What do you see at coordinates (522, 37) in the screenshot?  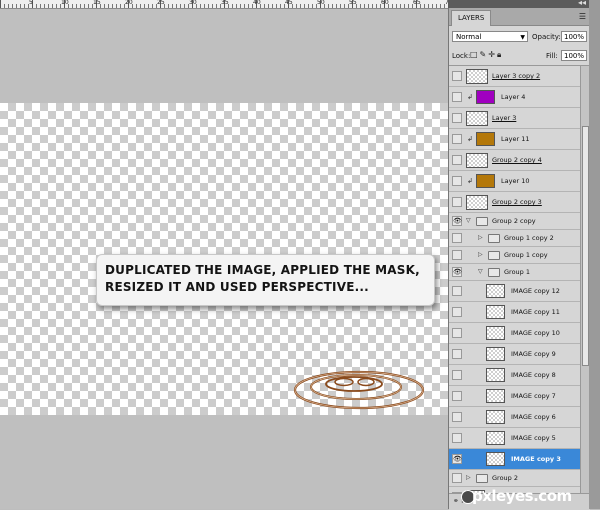 I see `chevron-down-icon: ▼` at bounding box center [522, 37].